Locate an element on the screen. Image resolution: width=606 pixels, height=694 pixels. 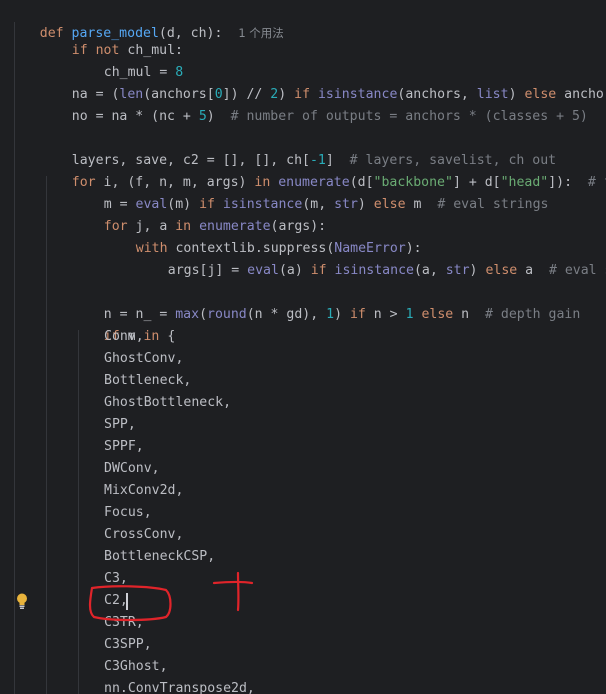
module-line: C3TR, is located at coordinates (124, 623).